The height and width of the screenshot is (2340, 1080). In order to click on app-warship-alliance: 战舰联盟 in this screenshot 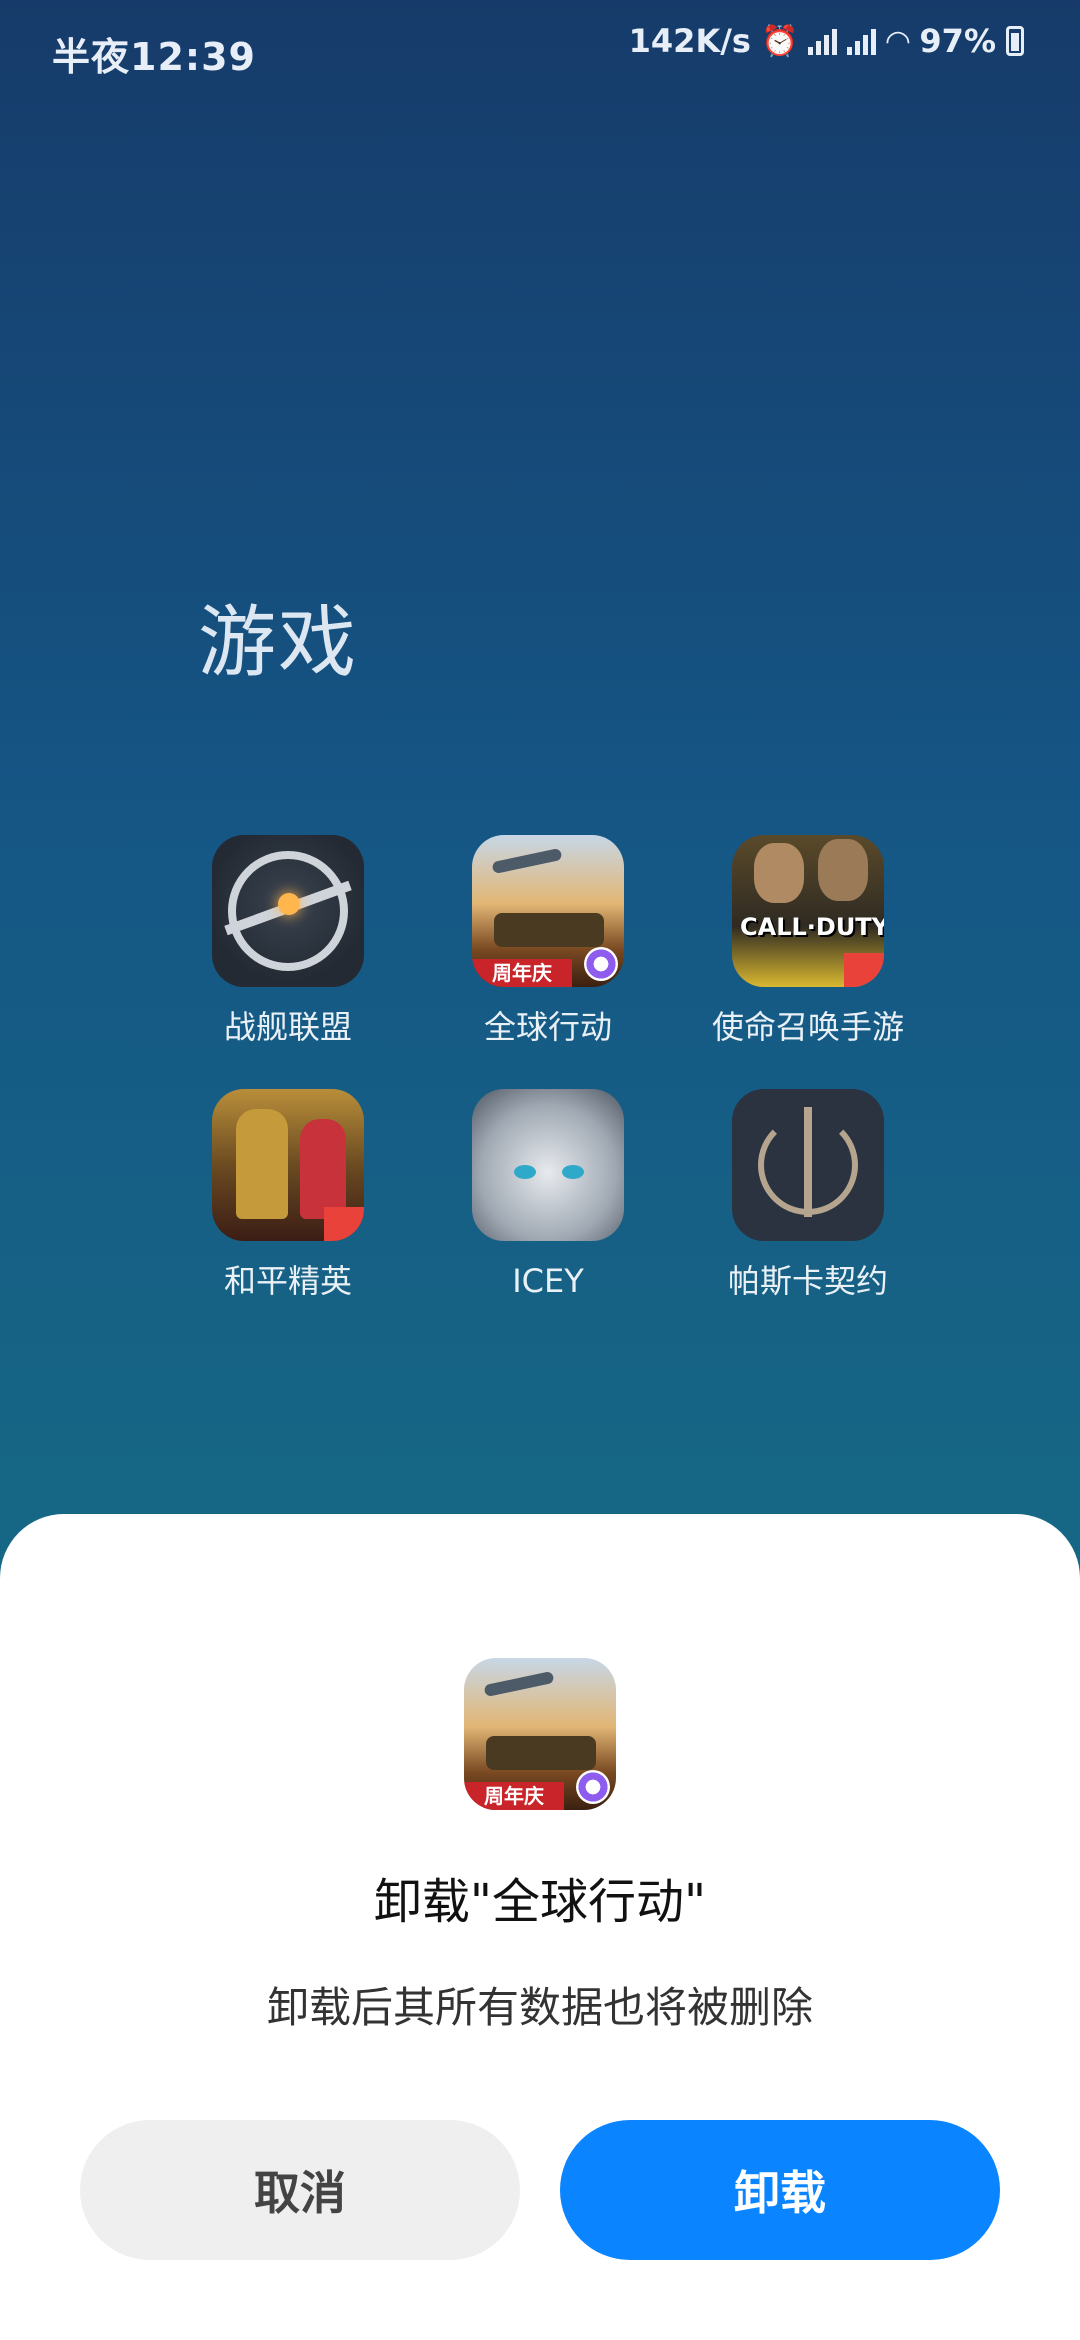, I will do `click(288, 942)`.